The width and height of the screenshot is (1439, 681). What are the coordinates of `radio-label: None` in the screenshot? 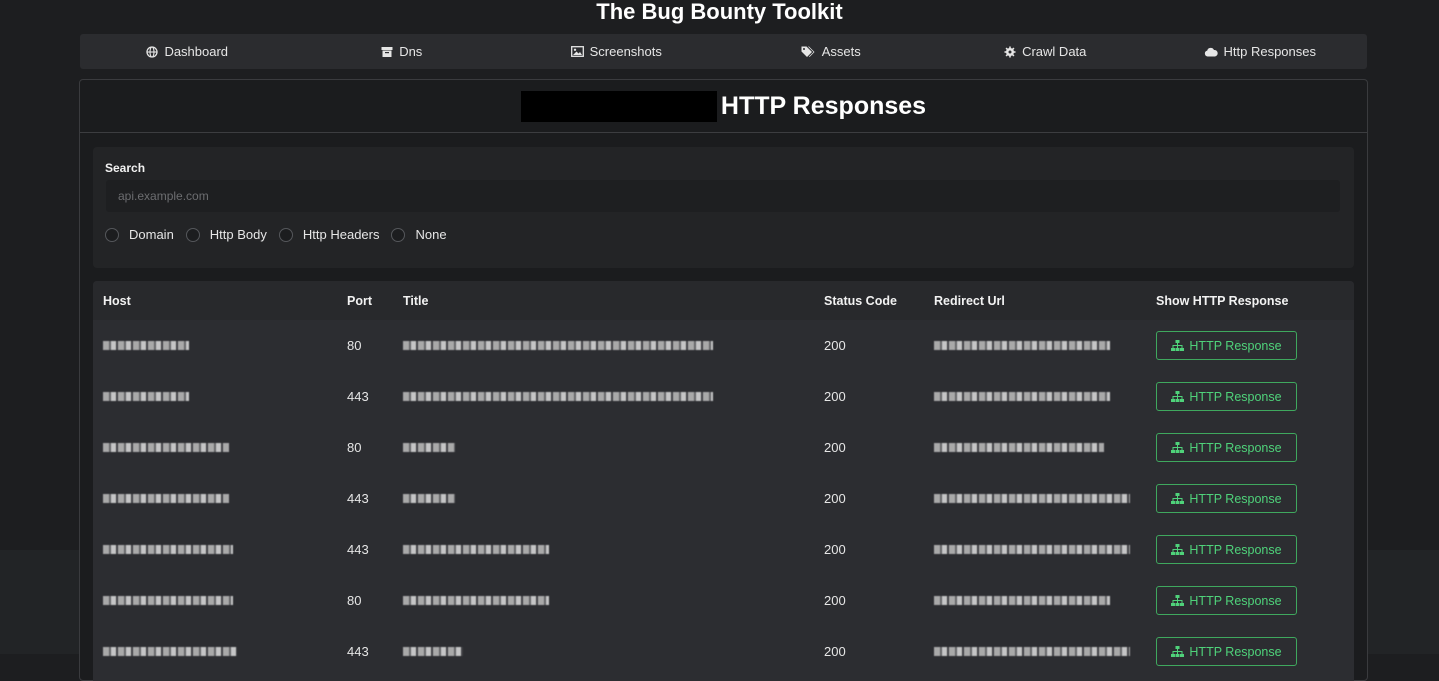 It's located at (431, 234).